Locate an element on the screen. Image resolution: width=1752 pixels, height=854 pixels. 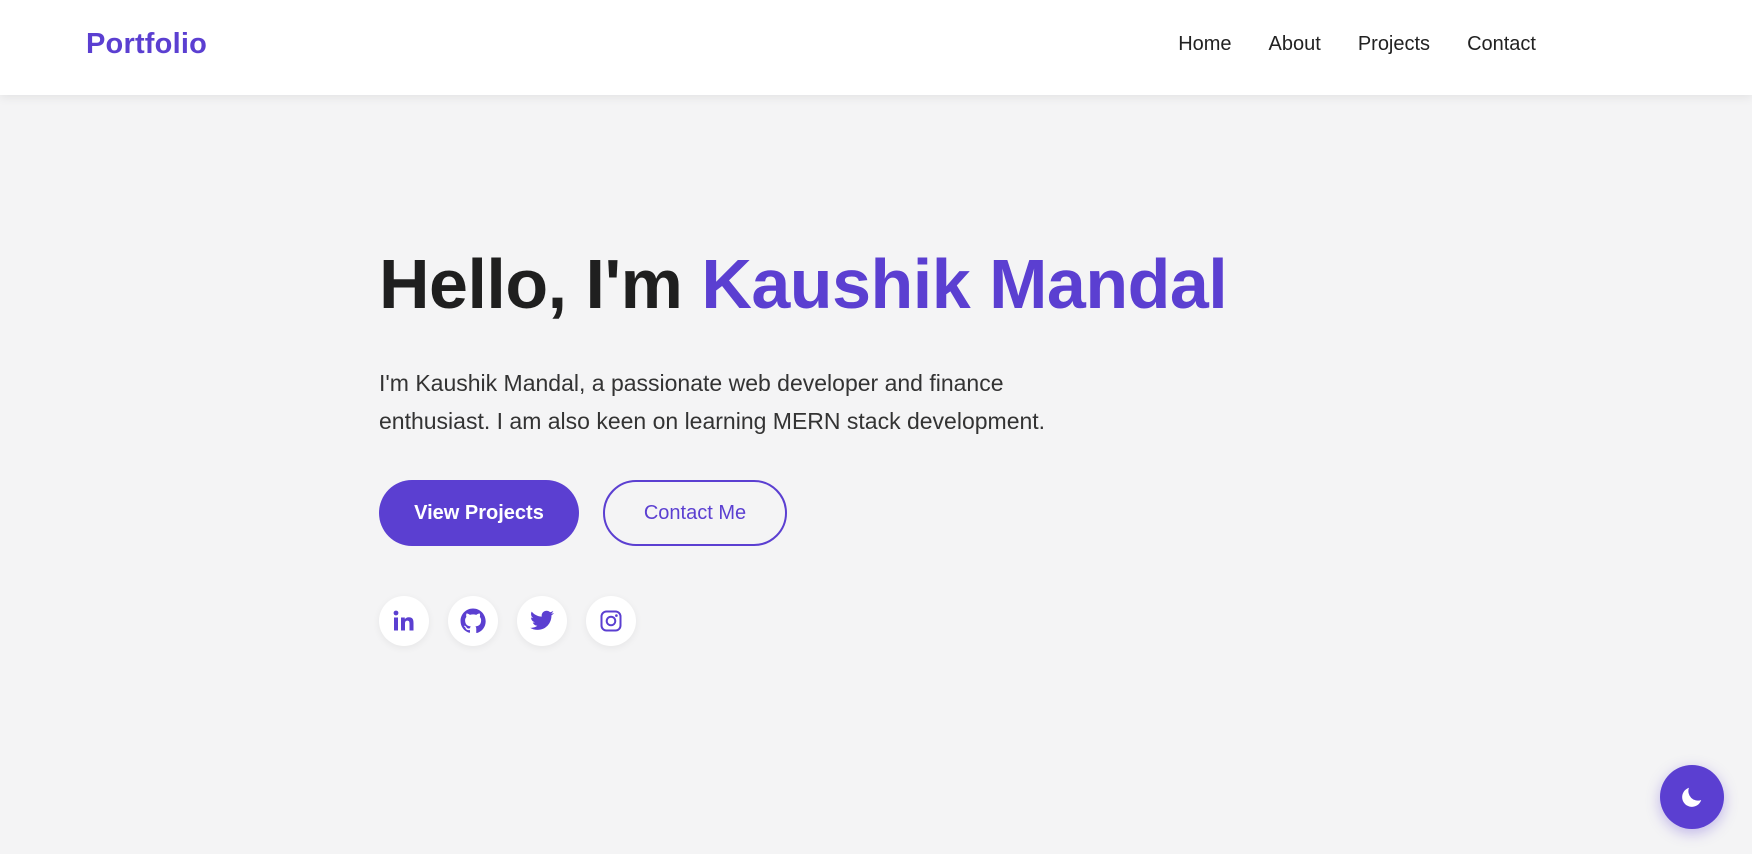
instagram-icon is located at coordinates (611, 621).